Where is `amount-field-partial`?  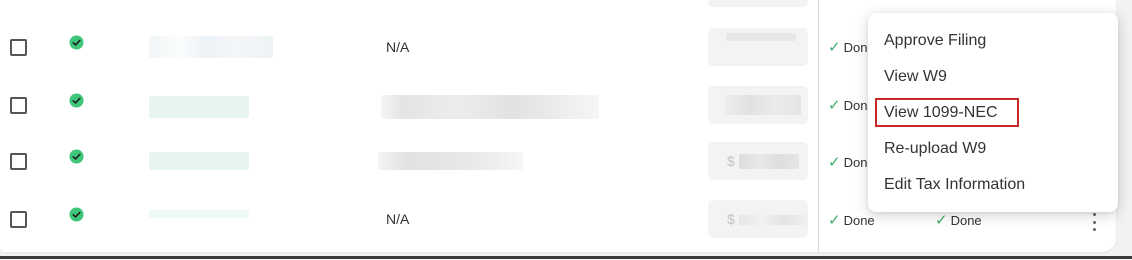
amount-field-partial is located at coordinates (758, 3).